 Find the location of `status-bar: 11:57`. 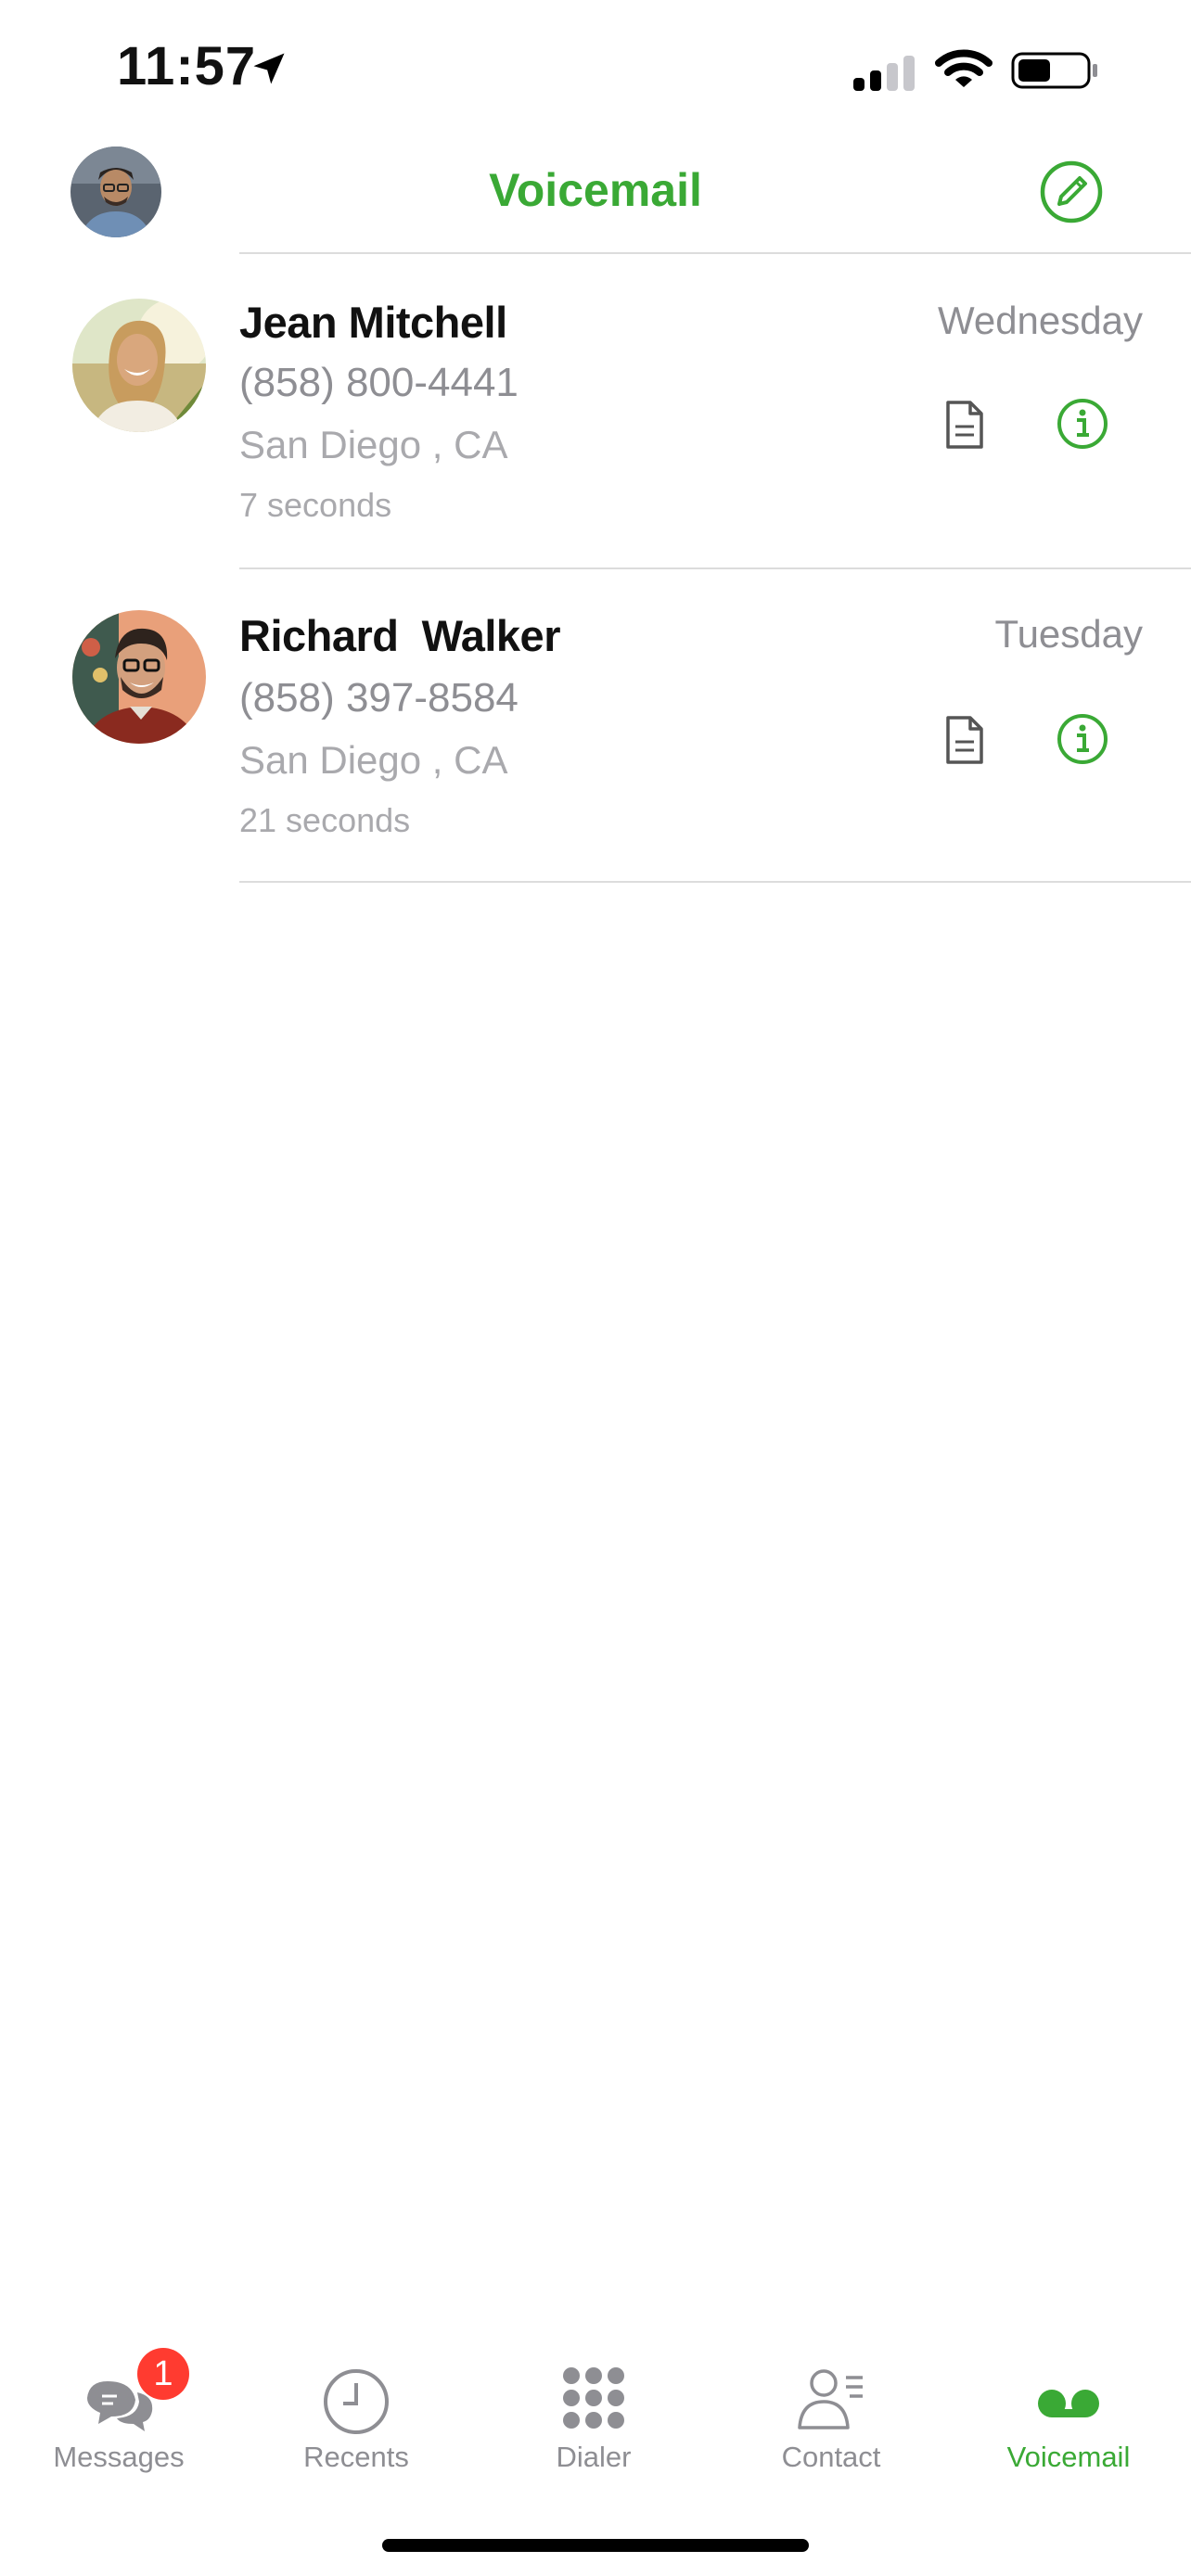

status-bar: 11:57 is located at coordinates (595, 69).